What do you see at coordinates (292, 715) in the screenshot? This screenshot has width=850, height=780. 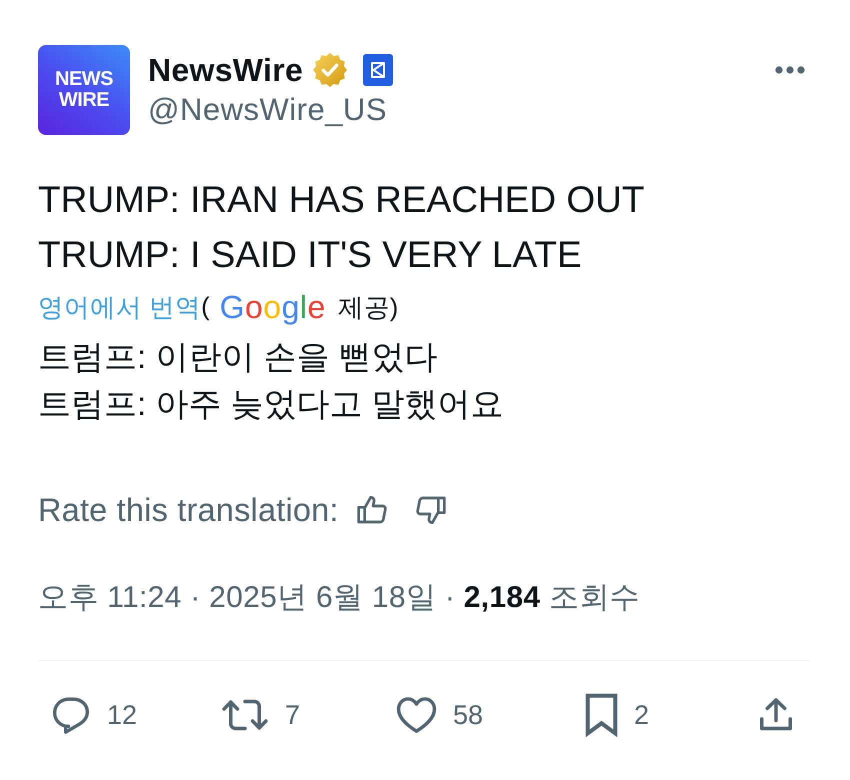 I see `repost-count: 7` at bounding box center [292, 715].